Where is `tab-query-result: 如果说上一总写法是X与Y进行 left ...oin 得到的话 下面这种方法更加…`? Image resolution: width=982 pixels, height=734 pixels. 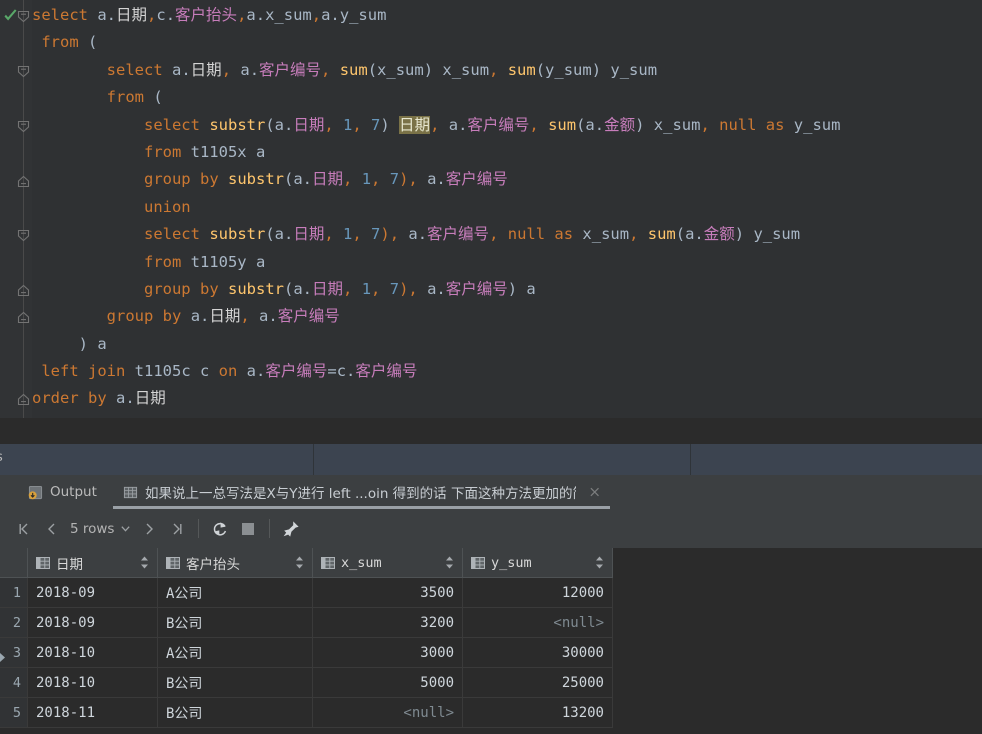
tab-query-result: 如果说上一总写法是X与Y进行 left ...oin 得到的话 下面这种方法更加… is located at coordinates (361, 492).